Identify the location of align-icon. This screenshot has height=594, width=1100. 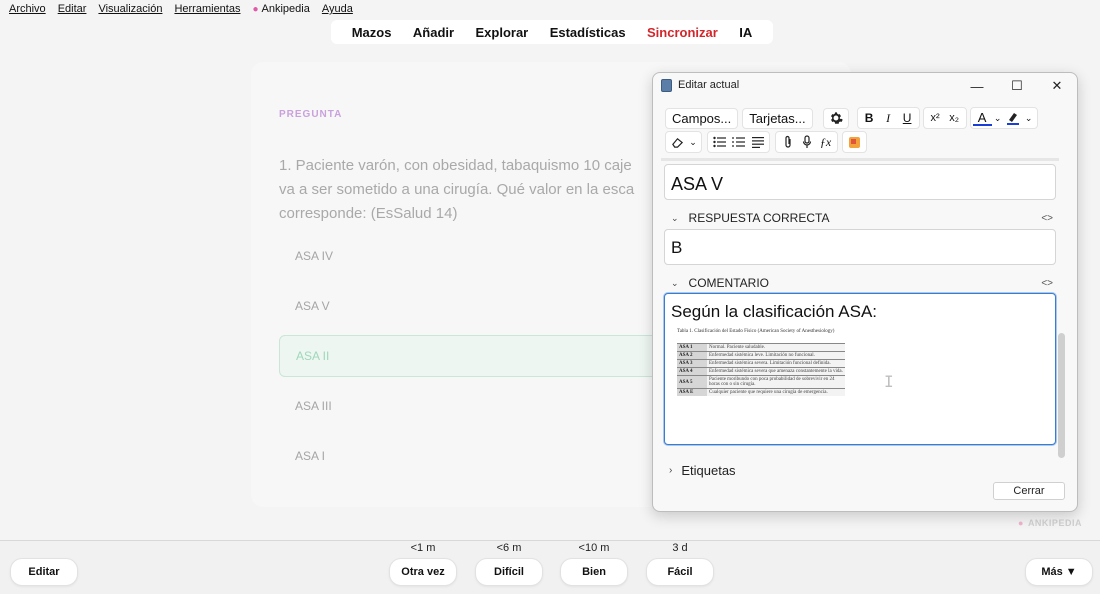
(757, 142).